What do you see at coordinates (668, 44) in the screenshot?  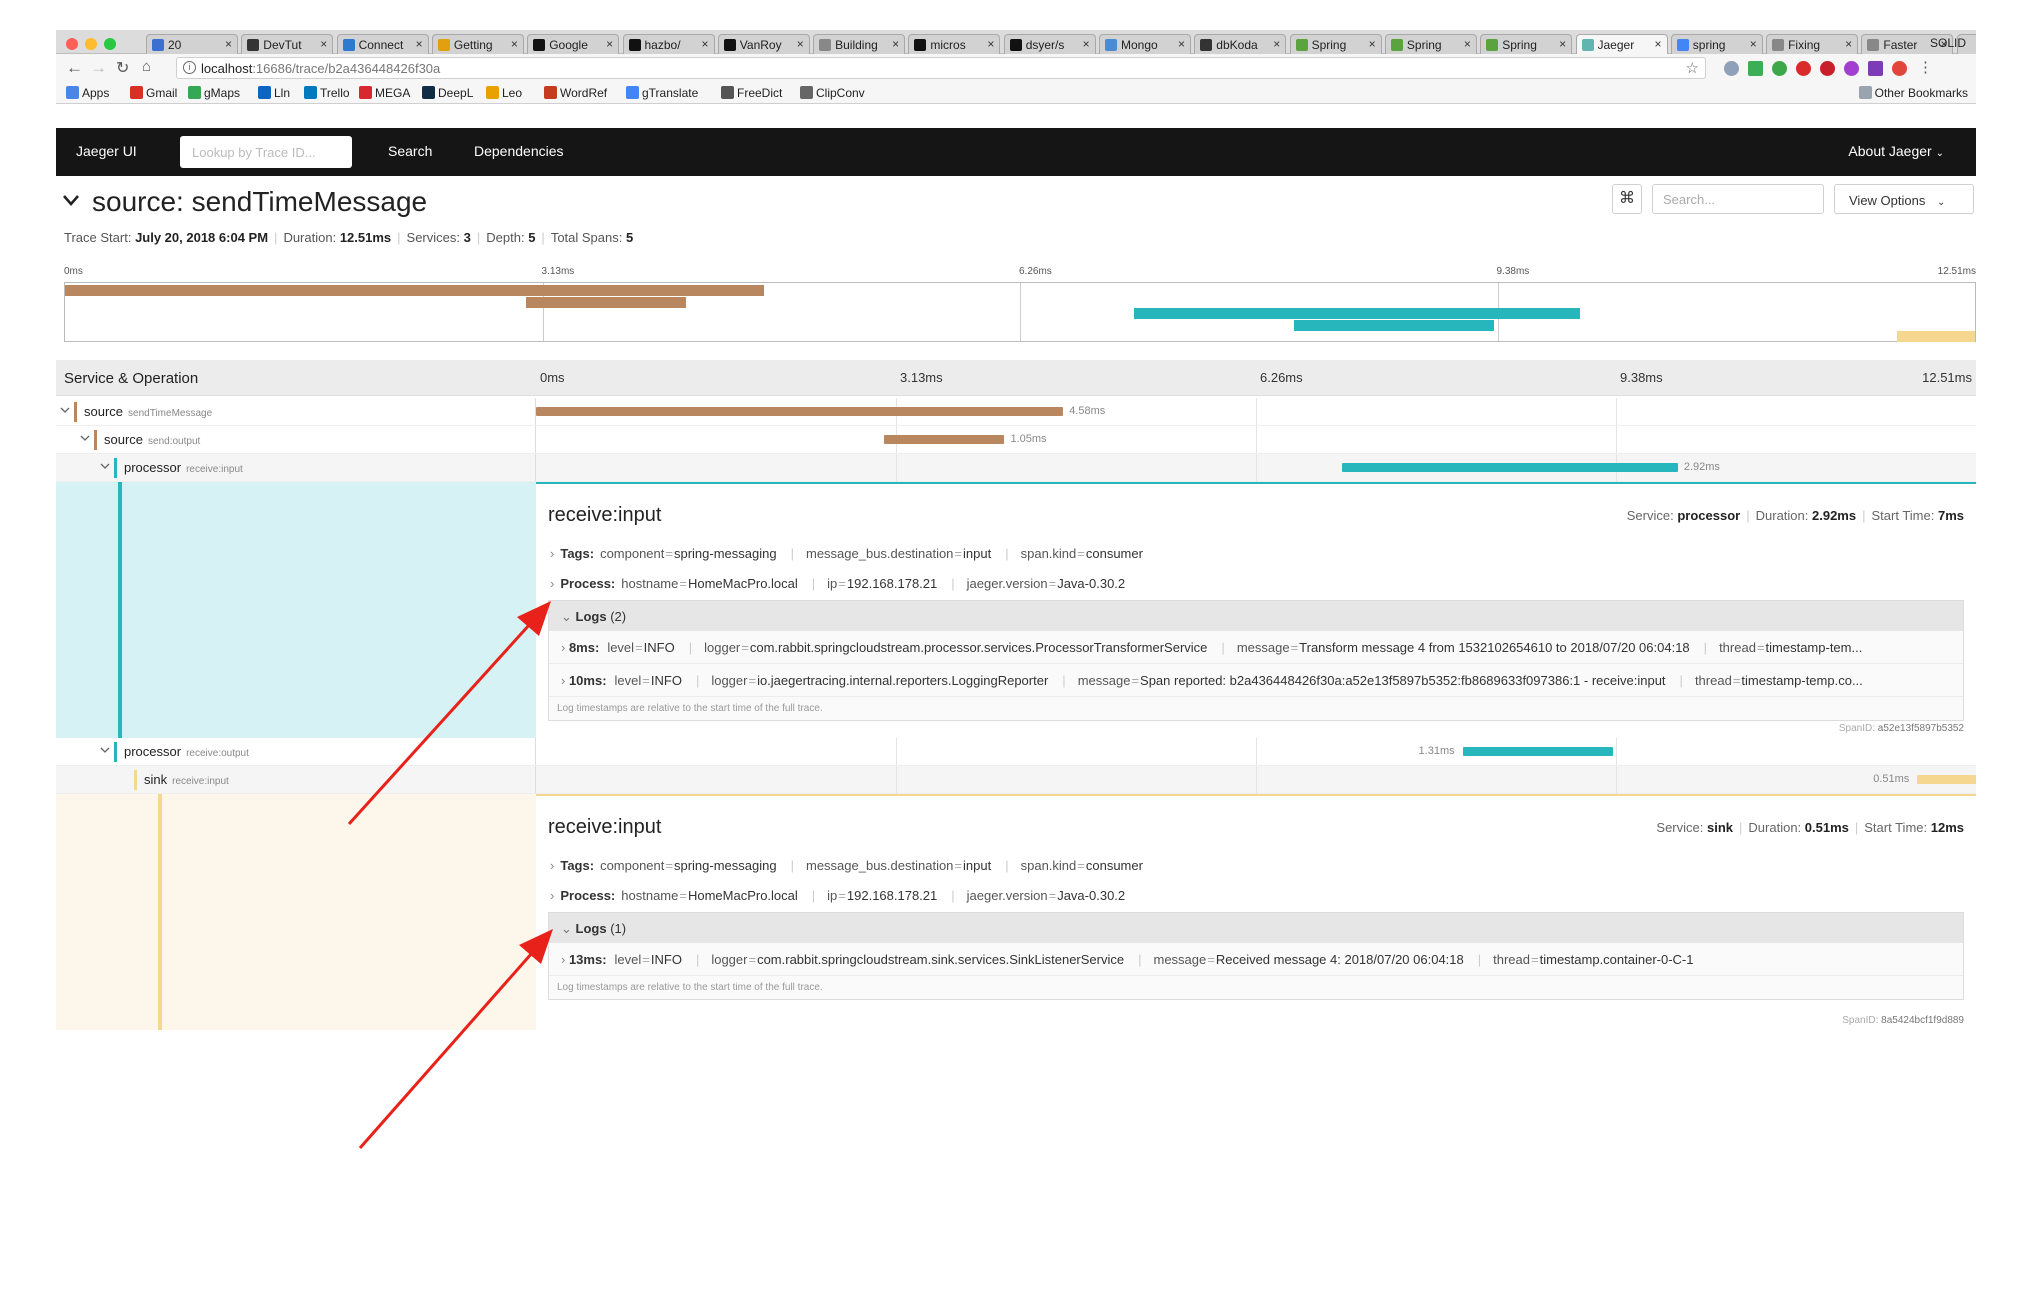 I see `browser-tab: hazbo/ ×` at bounding box center [668, 44].